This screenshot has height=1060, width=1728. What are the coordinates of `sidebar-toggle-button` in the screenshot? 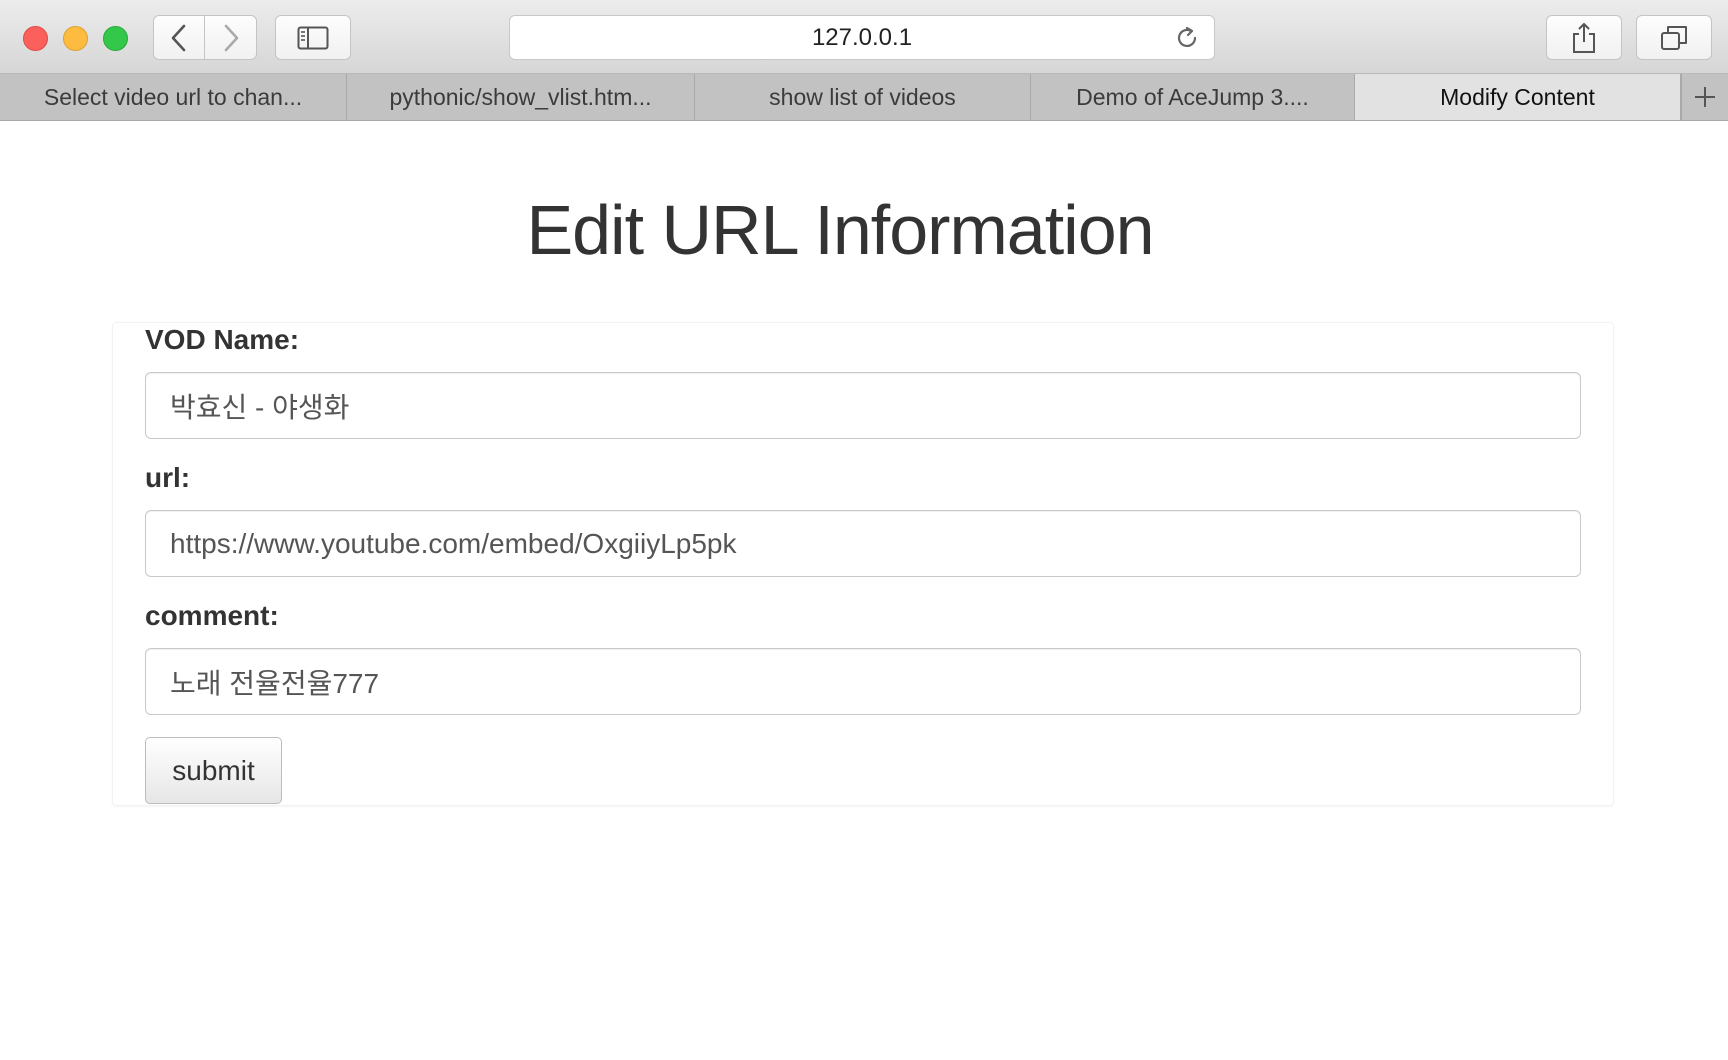 It's located at (313, 37).